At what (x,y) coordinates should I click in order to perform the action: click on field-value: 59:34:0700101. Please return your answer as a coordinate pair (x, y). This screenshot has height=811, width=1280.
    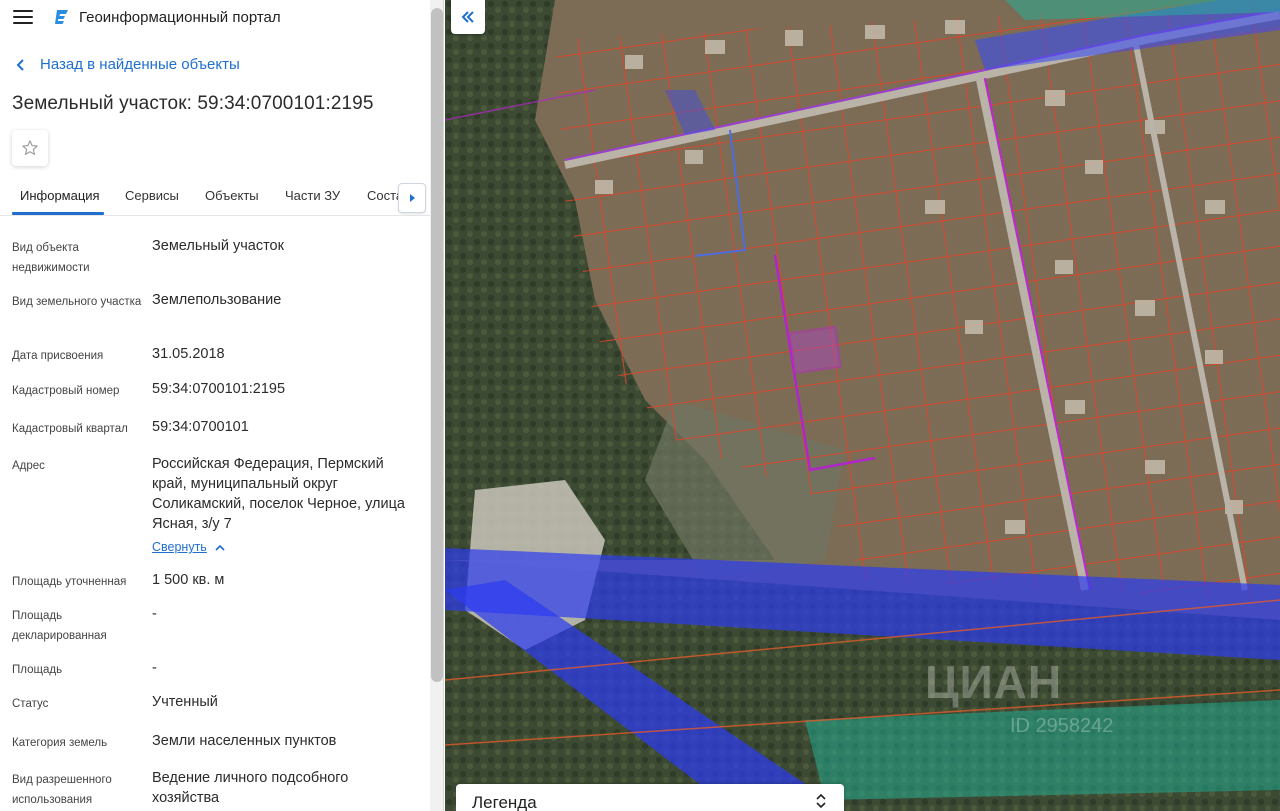
    Looking at the image, I should click on (200, 427).